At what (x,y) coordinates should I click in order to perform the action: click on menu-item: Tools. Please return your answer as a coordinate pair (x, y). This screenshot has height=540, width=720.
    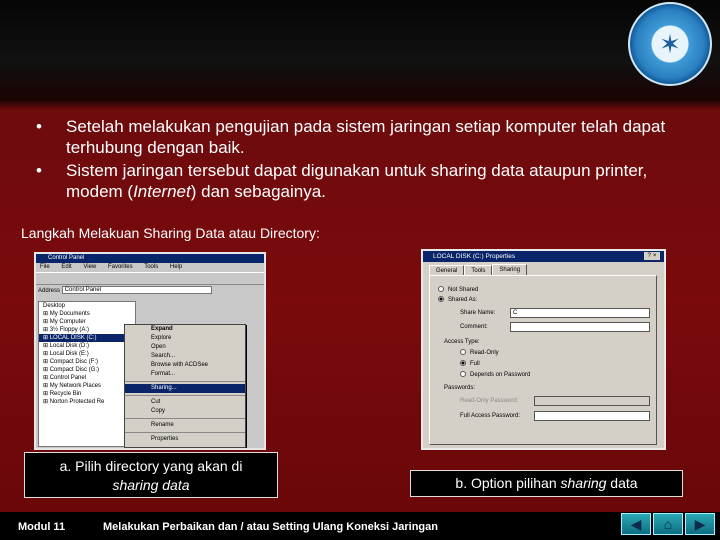
    Looking at the image, I should click on (151, 267).